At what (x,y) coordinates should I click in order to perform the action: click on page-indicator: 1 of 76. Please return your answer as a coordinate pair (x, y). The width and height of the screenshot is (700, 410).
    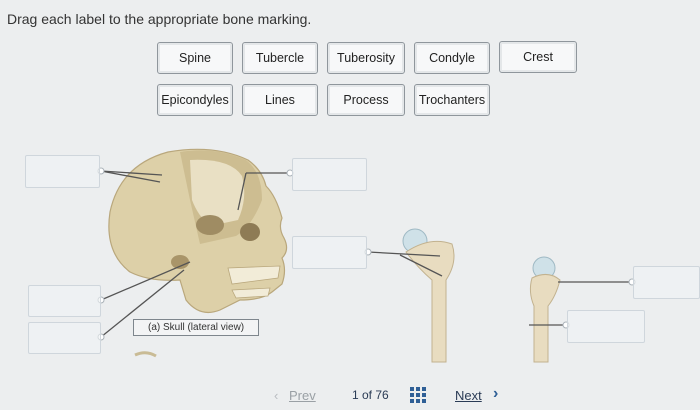
    Looking at the image, I should click on (370, 395).